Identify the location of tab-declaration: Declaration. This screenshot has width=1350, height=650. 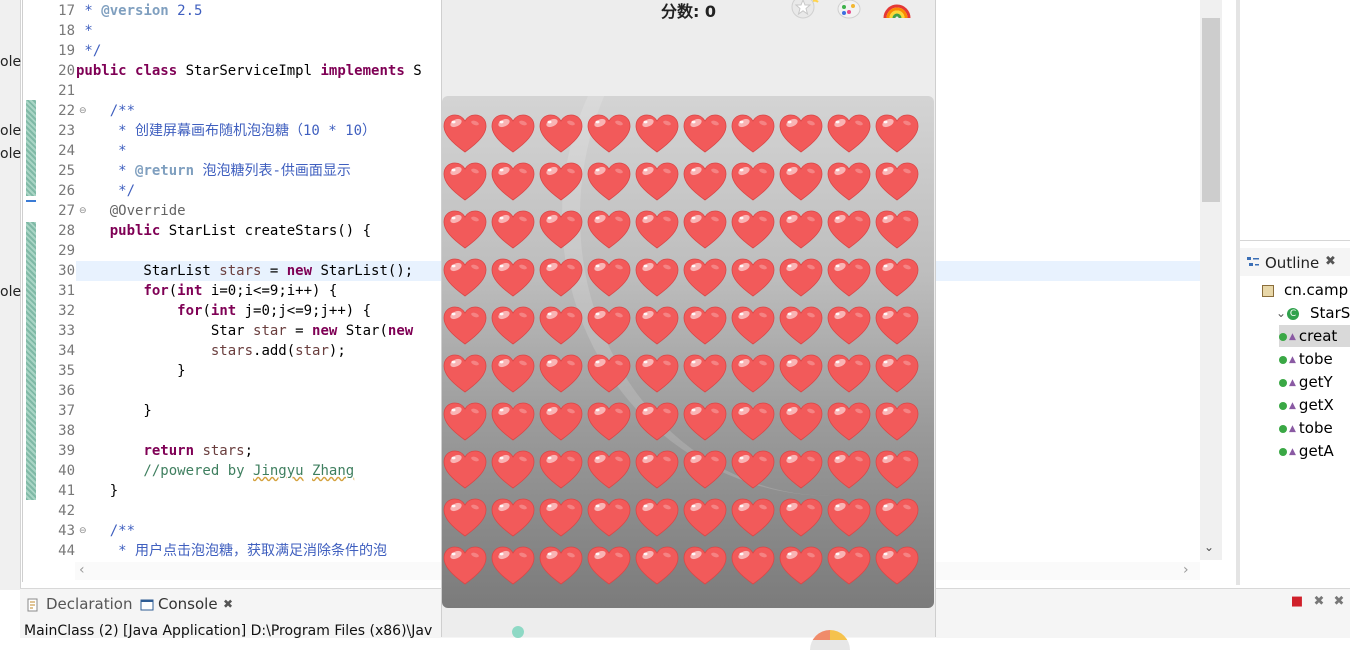
(89, 604).